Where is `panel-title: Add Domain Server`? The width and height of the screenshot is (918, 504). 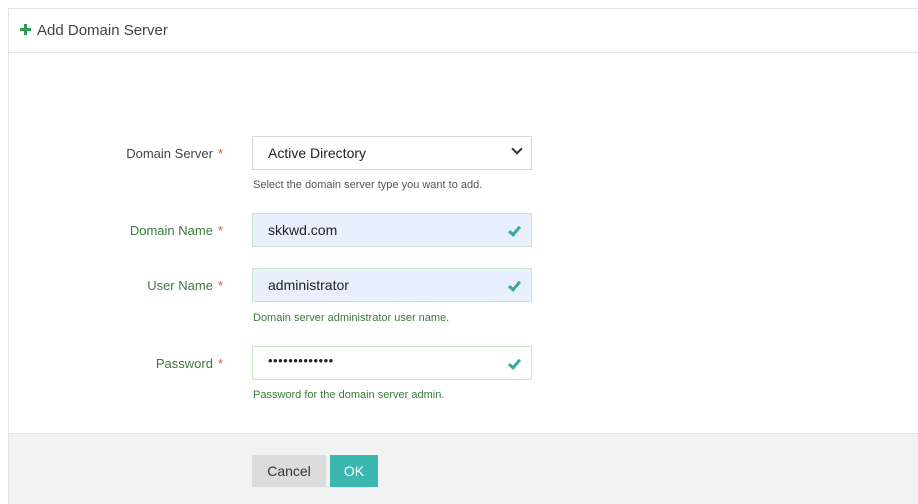
panel-title: Add Domain Server is located at coordinates (102, 30).